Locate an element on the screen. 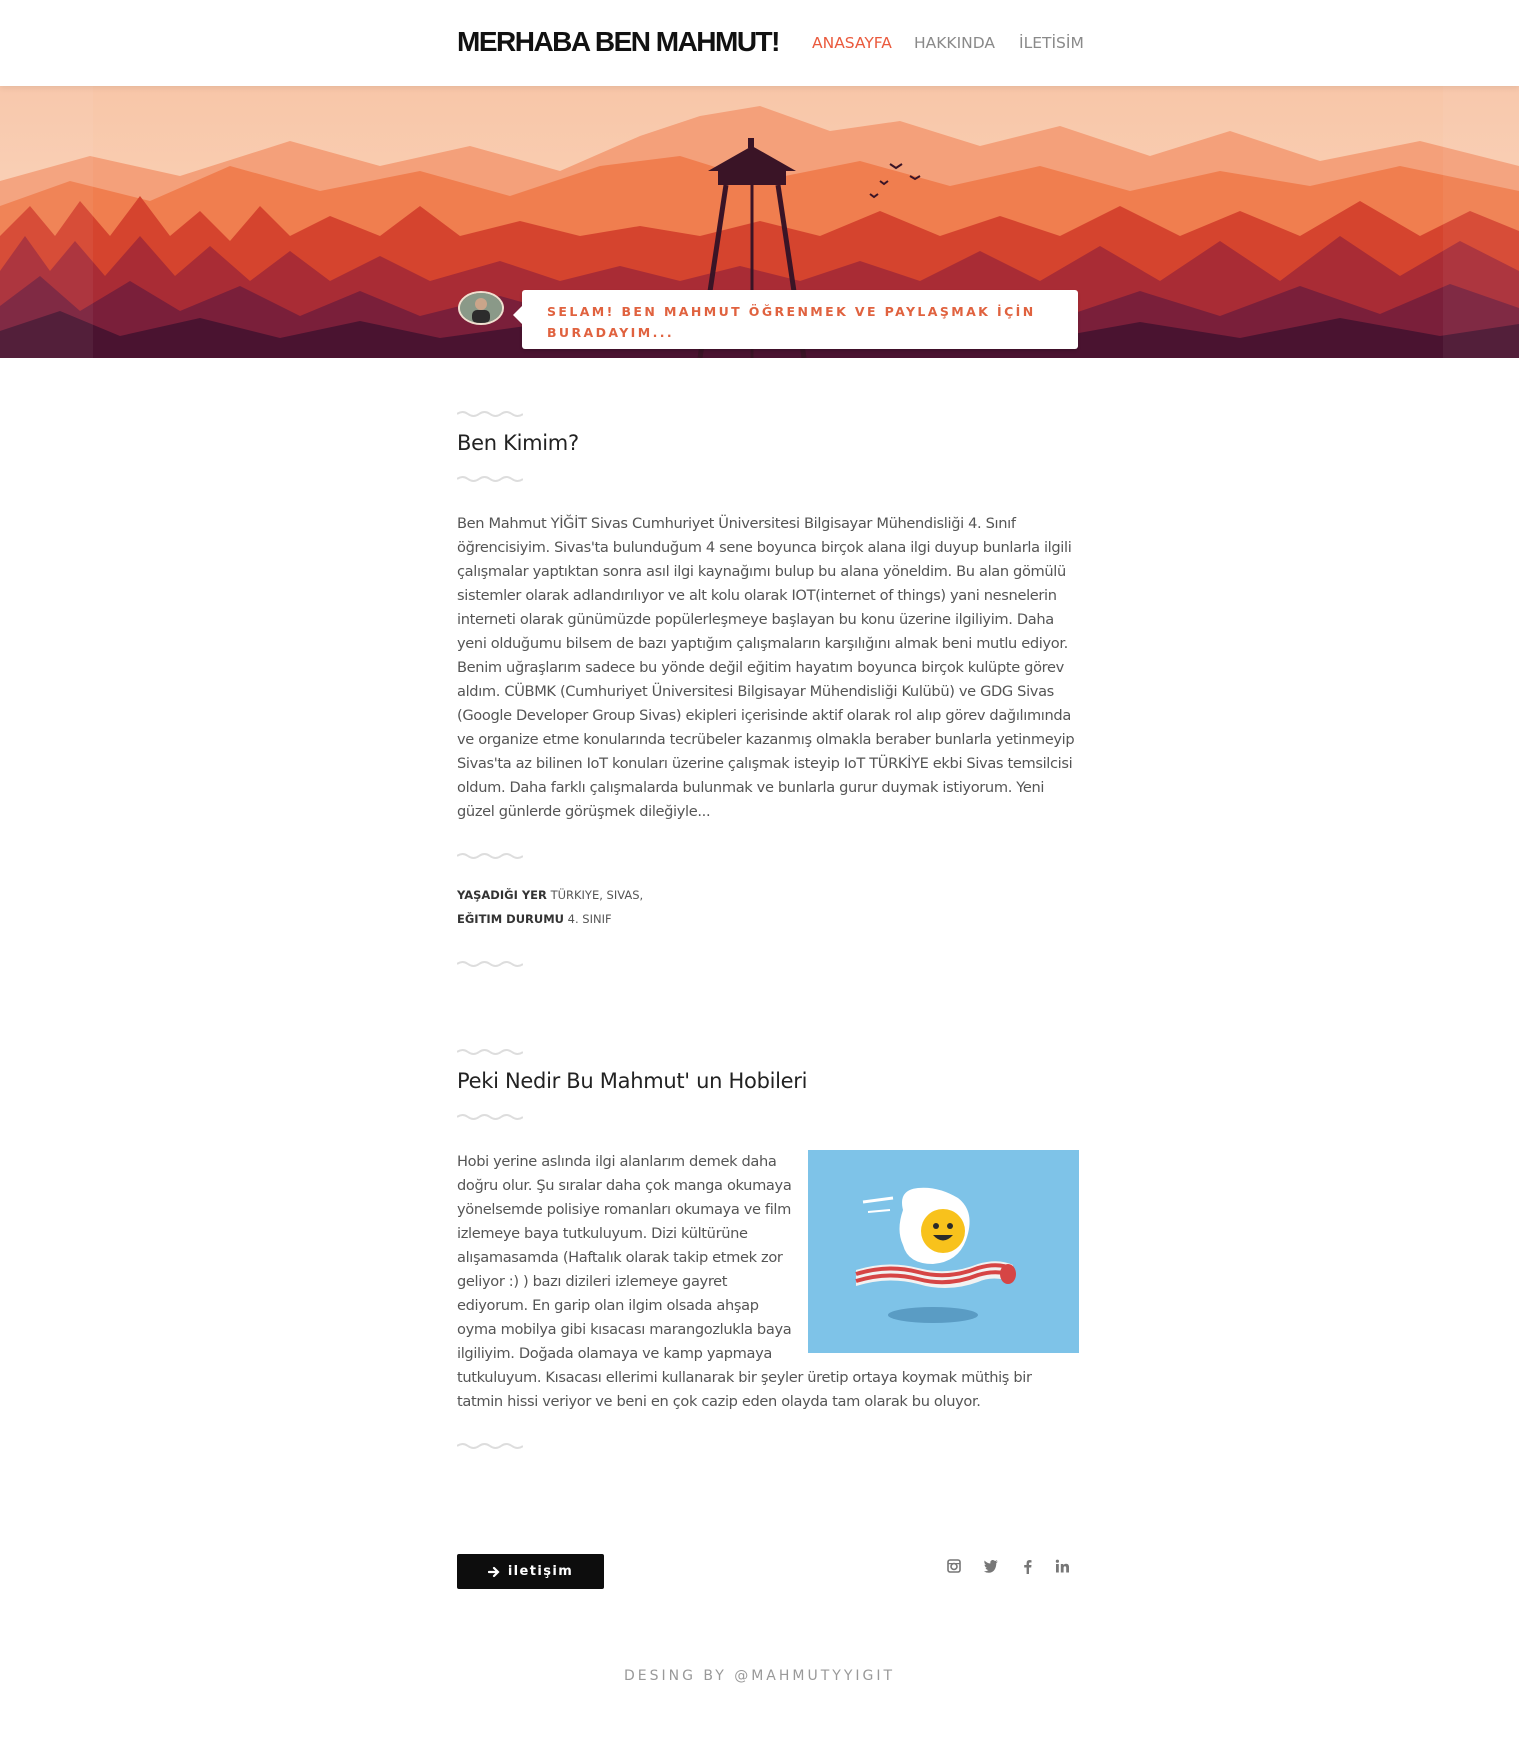 The width and height of the screenshot is (1519, 1745). nav-item-iletisim: İLETİSİM is located at coordinates (1051, 43).